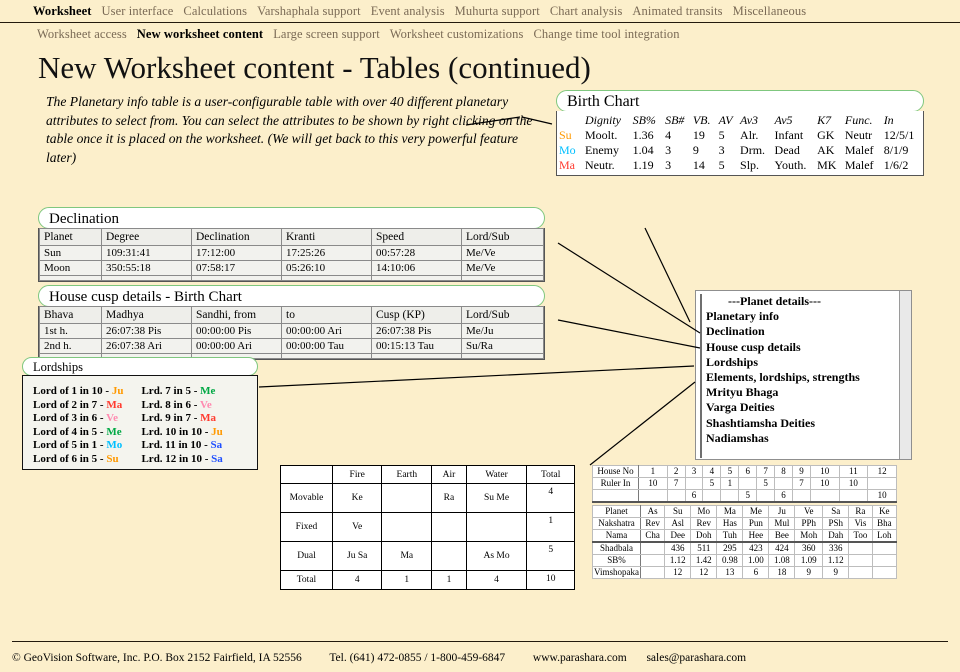 The height and width of the screenshot is (672, 960). I want to click on table-row: Fixed Ve 1, so click(427, 527).